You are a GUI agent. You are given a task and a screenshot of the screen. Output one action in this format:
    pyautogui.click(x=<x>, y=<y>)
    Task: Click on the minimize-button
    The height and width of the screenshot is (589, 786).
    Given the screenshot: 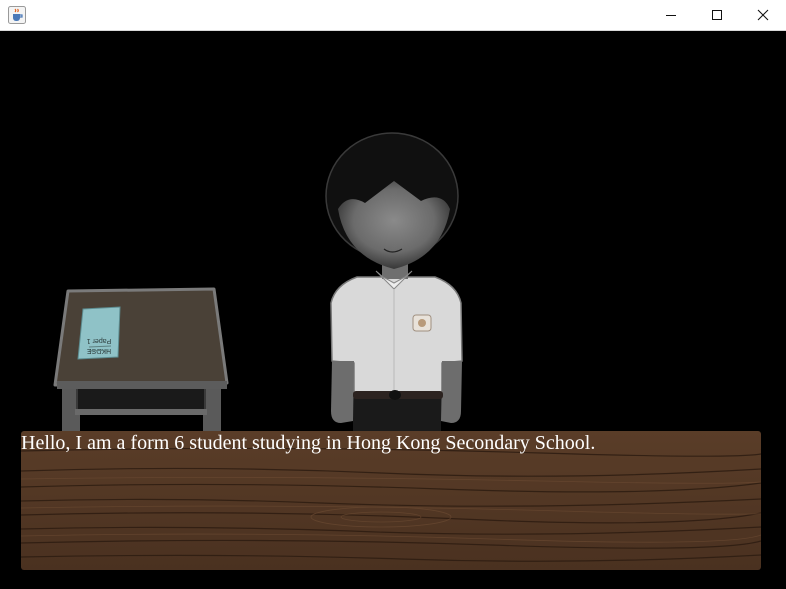 What is the action you would take?
    pyautogui.click(x=671, y=15)
    